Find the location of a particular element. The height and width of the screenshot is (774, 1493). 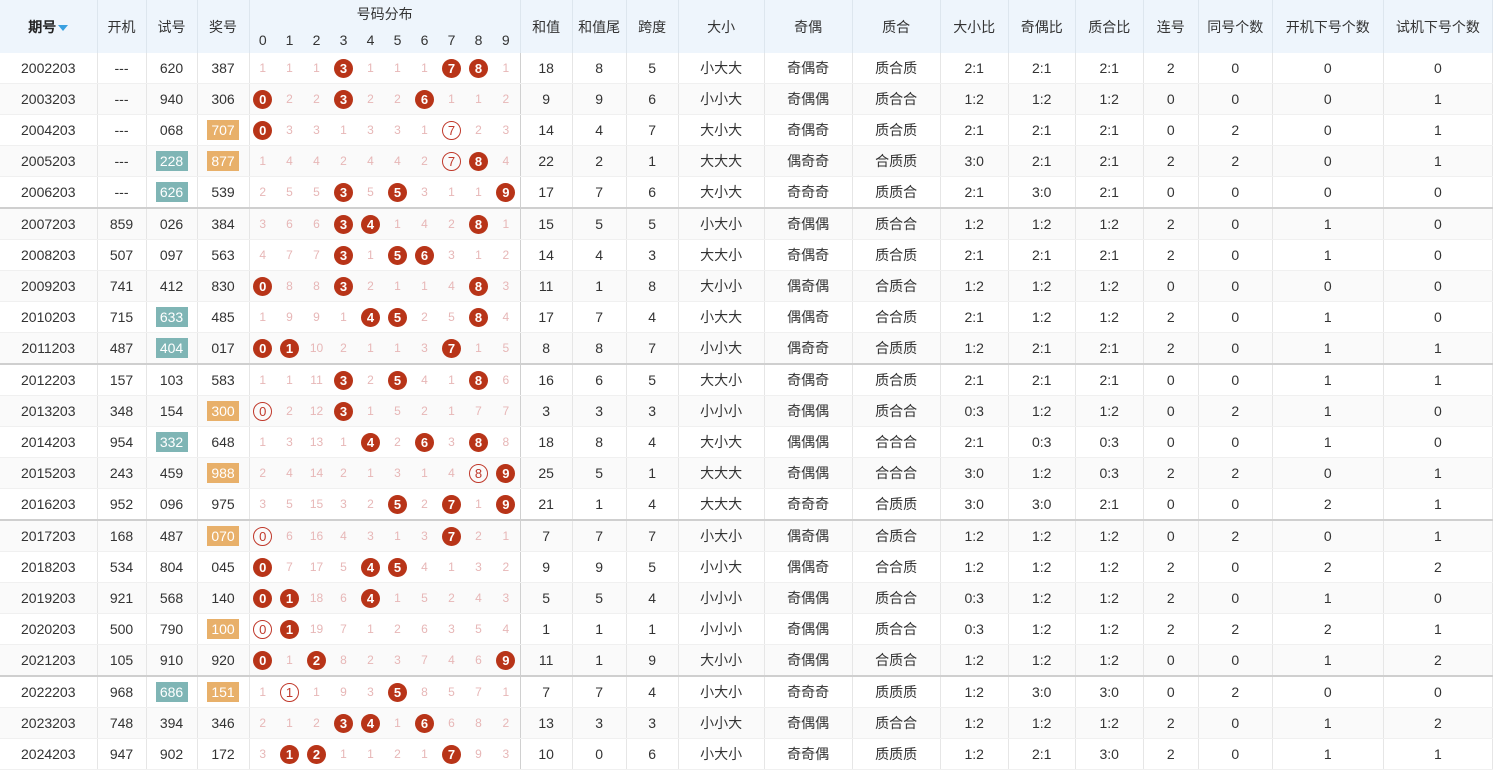

parity-ratio-cell: 2:1 is located at coordinates (1042, 130).